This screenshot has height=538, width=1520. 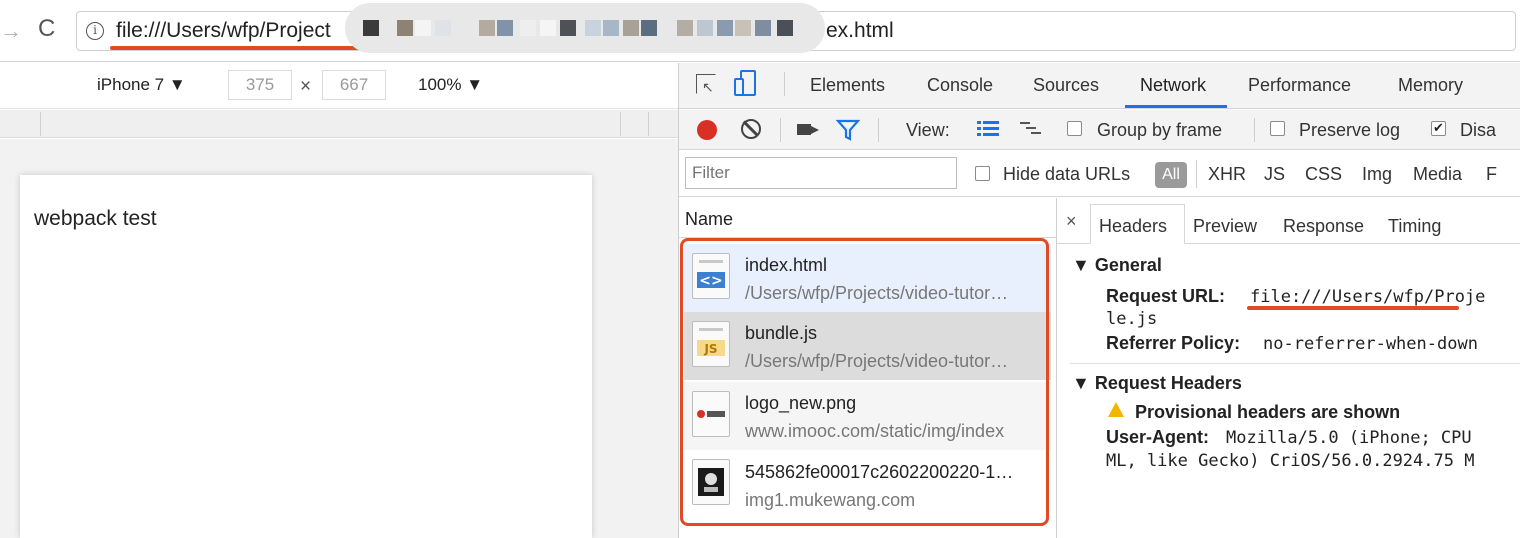 What do you see at coordinates (339, 124) in the screenshot?
I see `media-query-bar` at bounding box center [339, 124].